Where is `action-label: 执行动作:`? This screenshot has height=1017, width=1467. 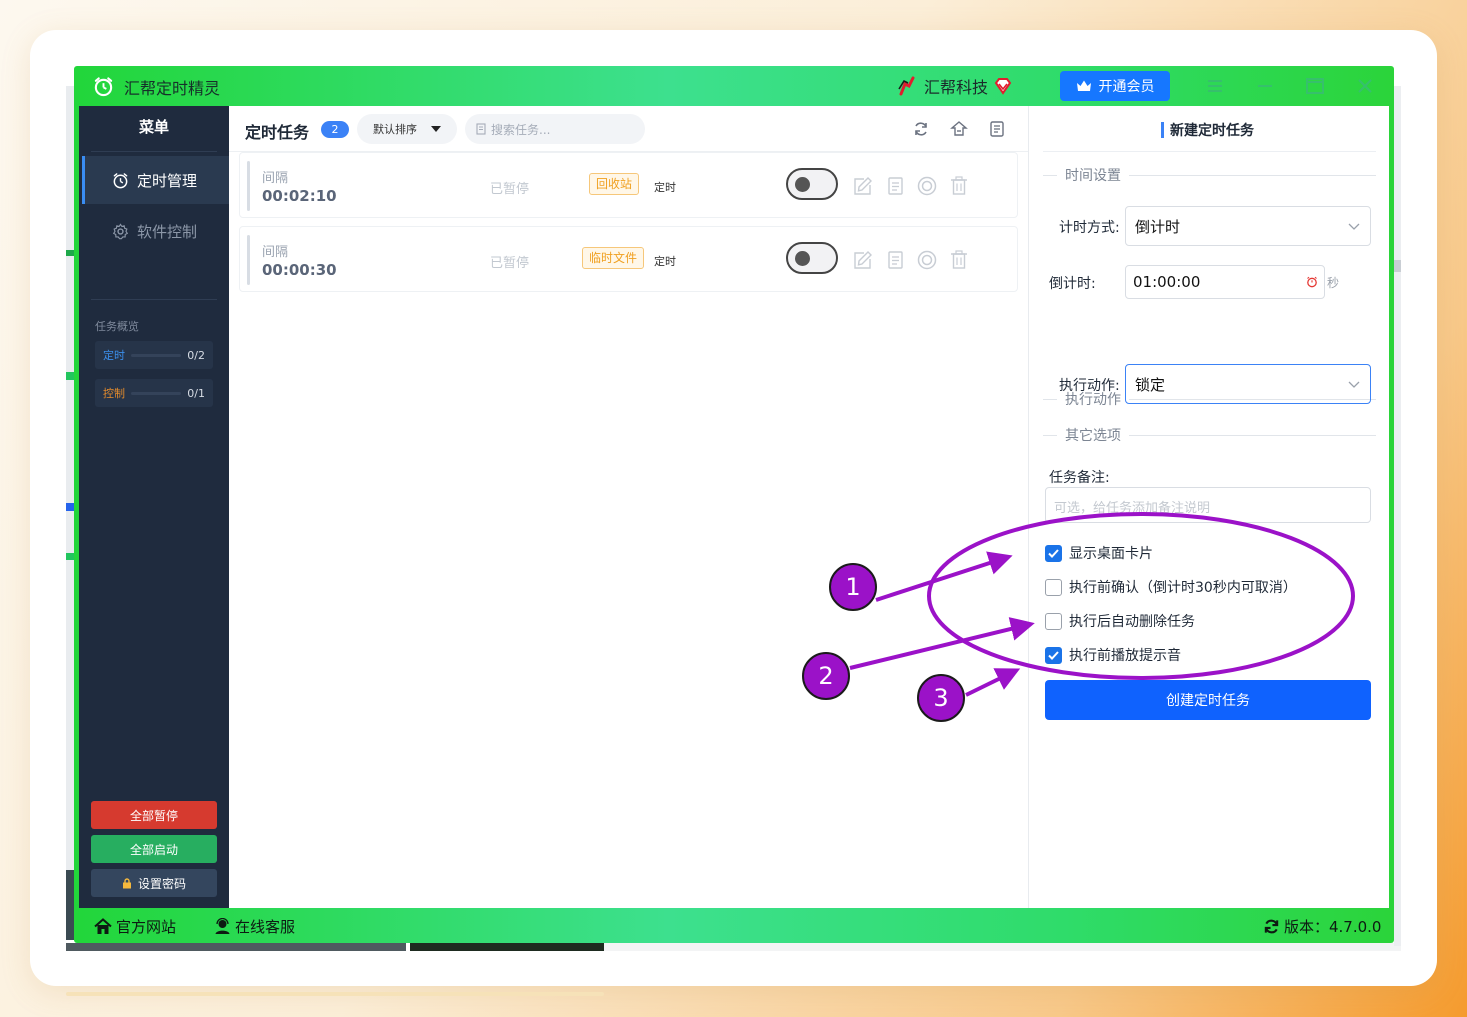 action-label: 执行动作: is located at coordinates (1089, 386).